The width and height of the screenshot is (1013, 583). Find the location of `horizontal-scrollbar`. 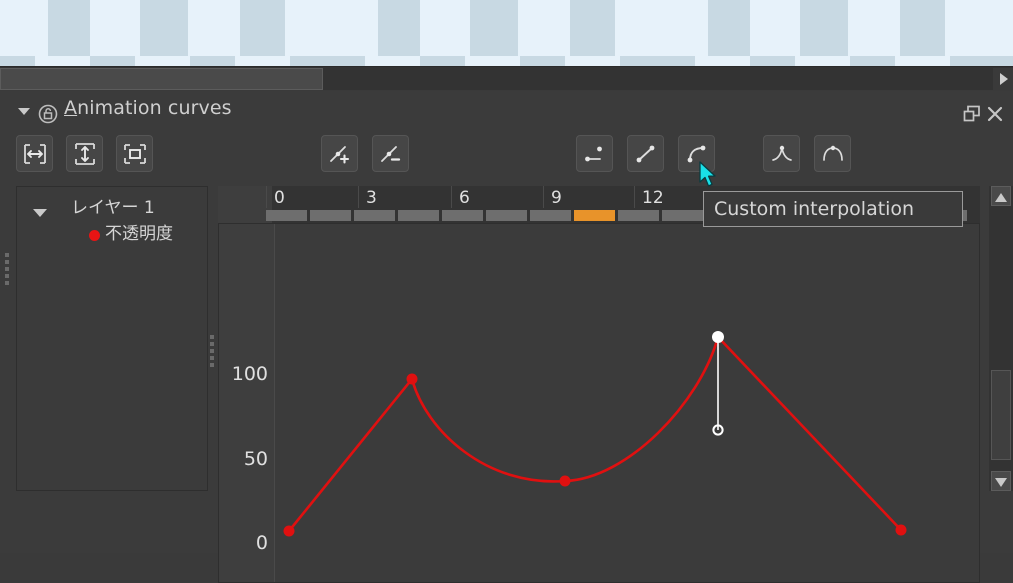

horizontal-scrollbar is located at coordinates (506, 78).